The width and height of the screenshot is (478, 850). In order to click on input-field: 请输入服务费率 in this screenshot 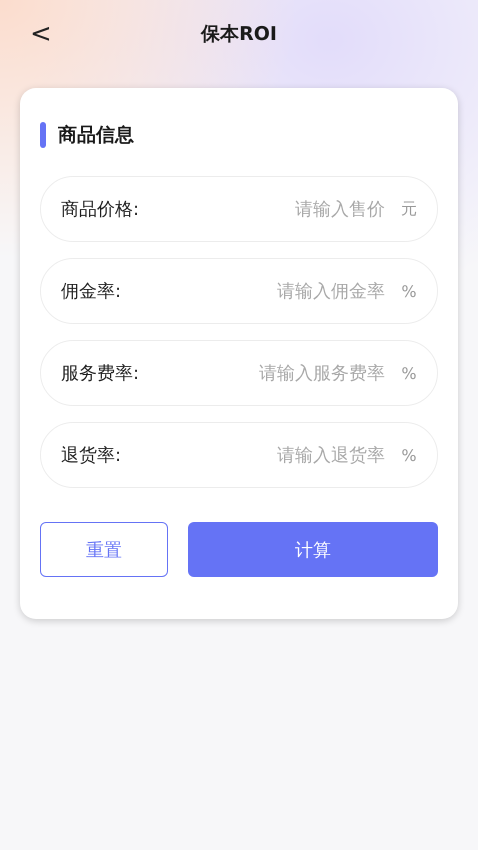, I will do `click(263, 373)`.